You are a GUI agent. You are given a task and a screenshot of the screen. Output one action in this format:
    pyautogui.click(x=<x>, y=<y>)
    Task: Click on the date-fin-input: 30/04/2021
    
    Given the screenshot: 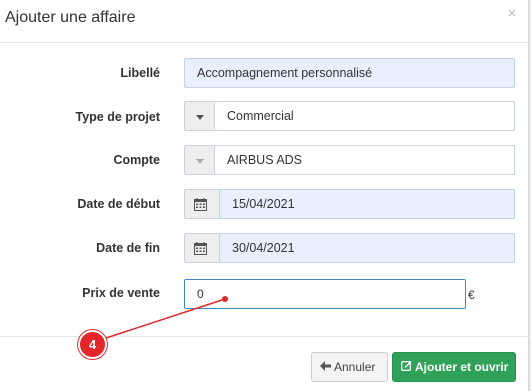 What is the action you would take?
    pyautogui.click(x=367, y=248)
    